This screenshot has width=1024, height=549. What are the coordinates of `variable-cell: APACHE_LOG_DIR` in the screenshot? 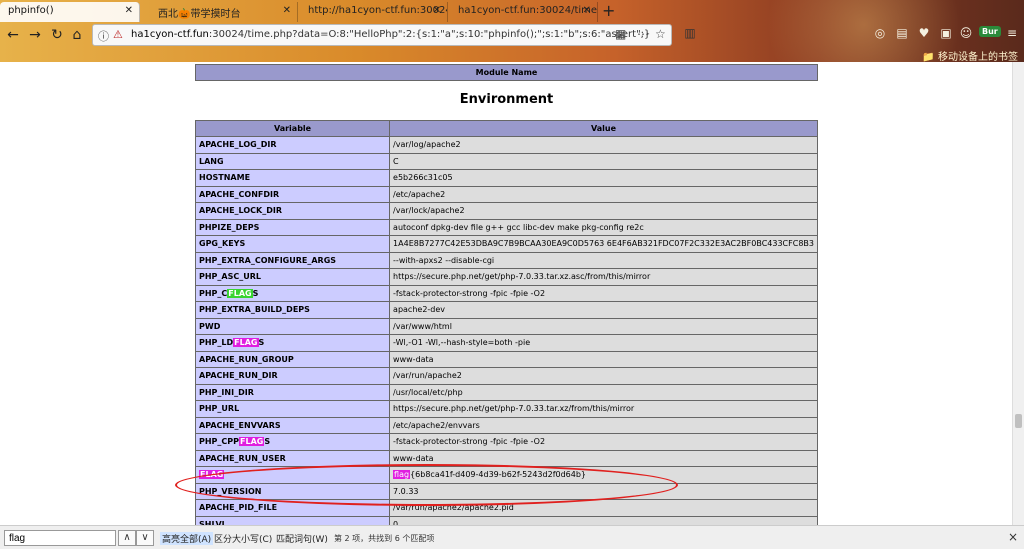 It's located at (292, 145).